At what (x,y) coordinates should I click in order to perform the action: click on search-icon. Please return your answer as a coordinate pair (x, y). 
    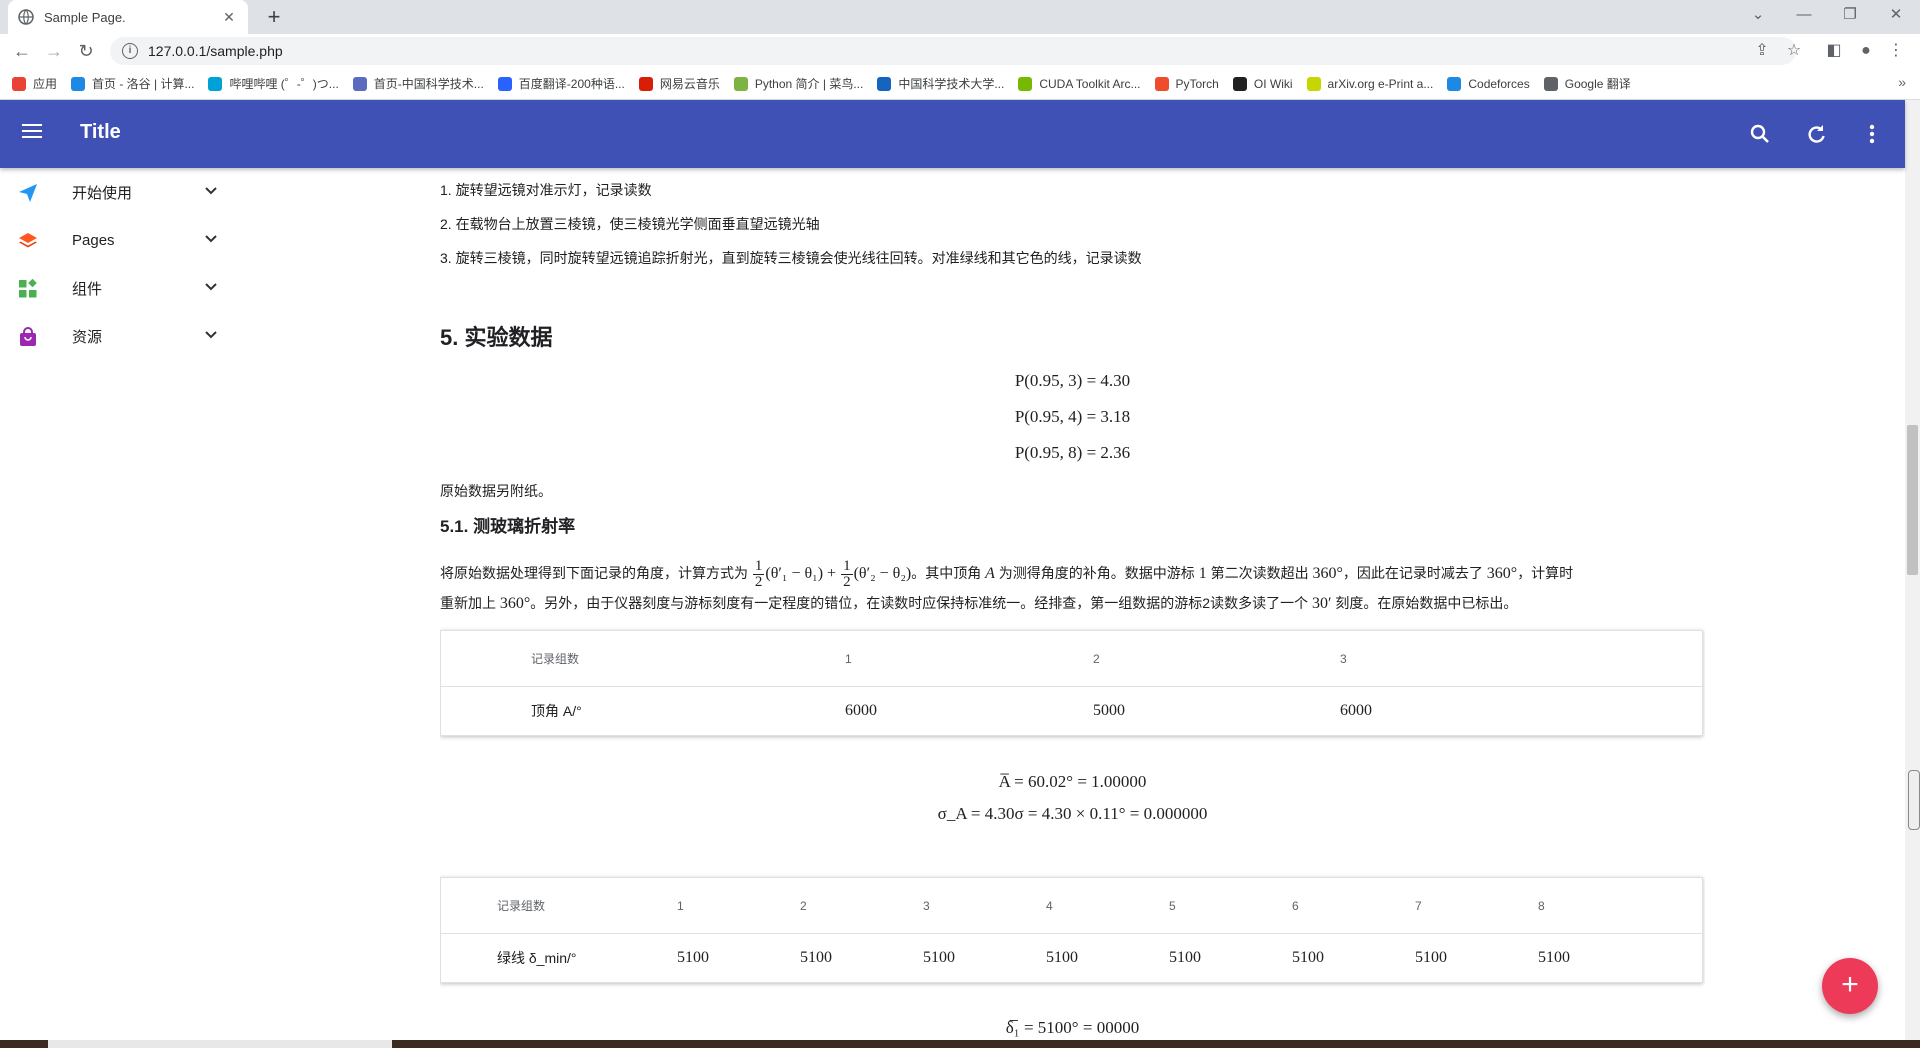
    Looking at the image, I should click on (1760, 134).